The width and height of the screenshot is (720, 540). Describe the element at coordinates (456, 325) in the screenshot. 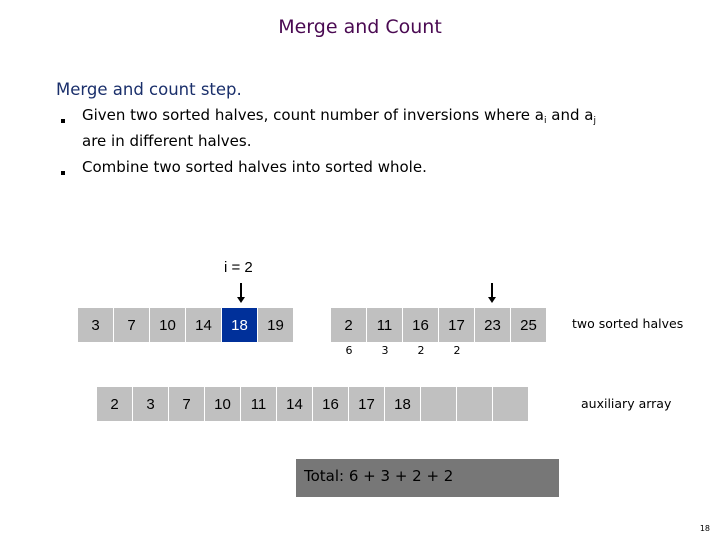

I see `right-array-cell: 17` at that location.